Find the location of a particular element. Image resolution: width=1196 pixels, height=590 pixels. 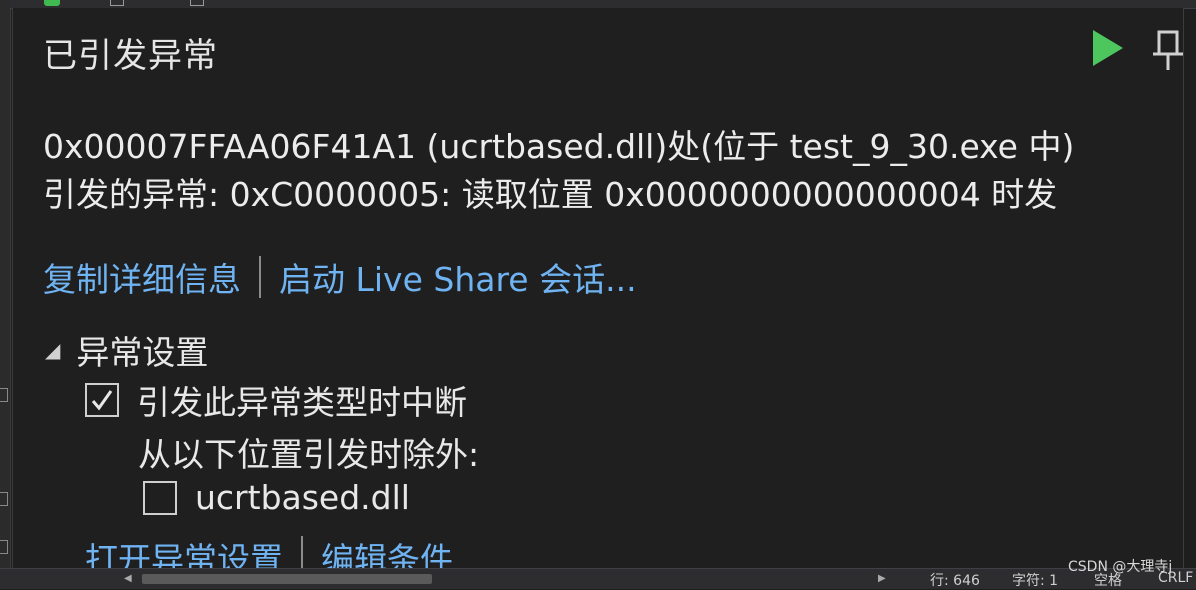

exception-title: 已引发异常 is located at coordinates (130, 56).